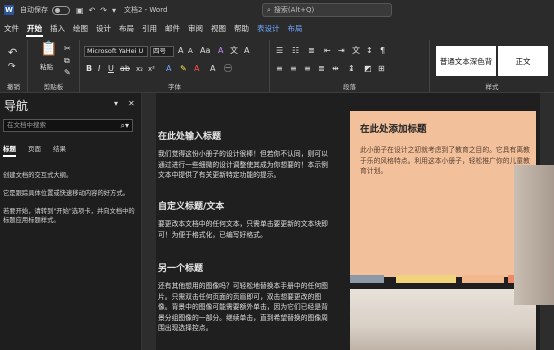 The image size is (554, 350). What do you see at coordinates (279, 51) in the screenshot?
I see `bullets-icon: ☰` at bounding box center [279, 51].